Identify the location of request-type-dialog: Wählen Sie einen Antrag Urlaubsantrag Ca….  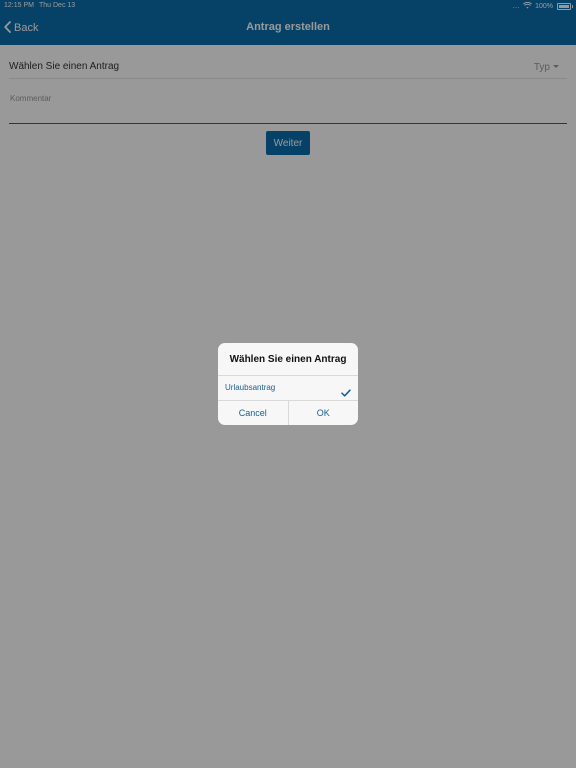
(288, 384).